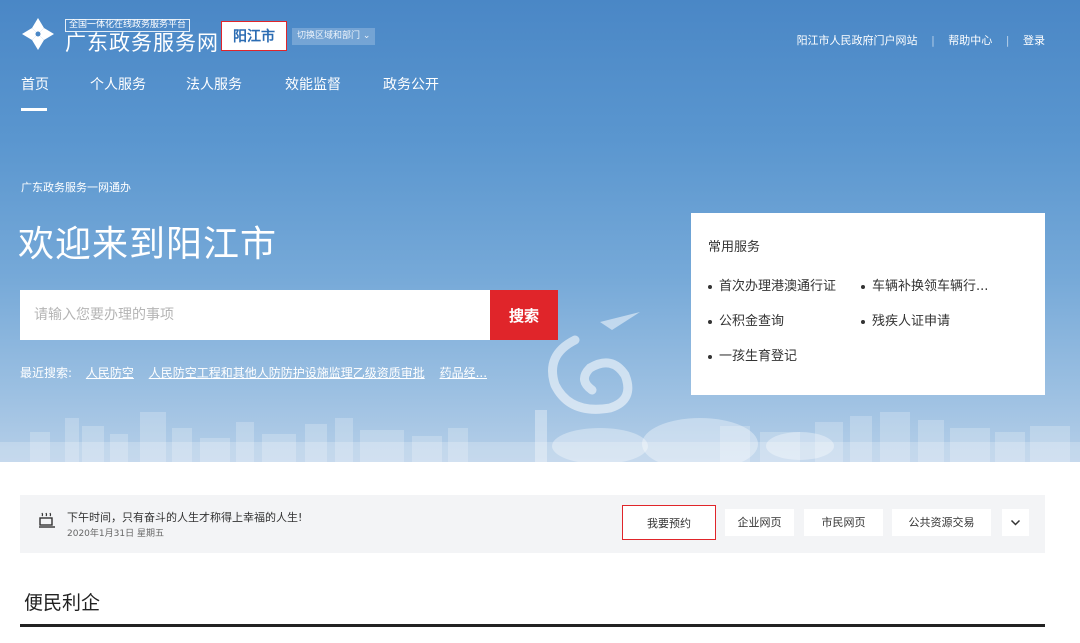  I want to click on recent-search-link: 人民防空, so click(110, 373).